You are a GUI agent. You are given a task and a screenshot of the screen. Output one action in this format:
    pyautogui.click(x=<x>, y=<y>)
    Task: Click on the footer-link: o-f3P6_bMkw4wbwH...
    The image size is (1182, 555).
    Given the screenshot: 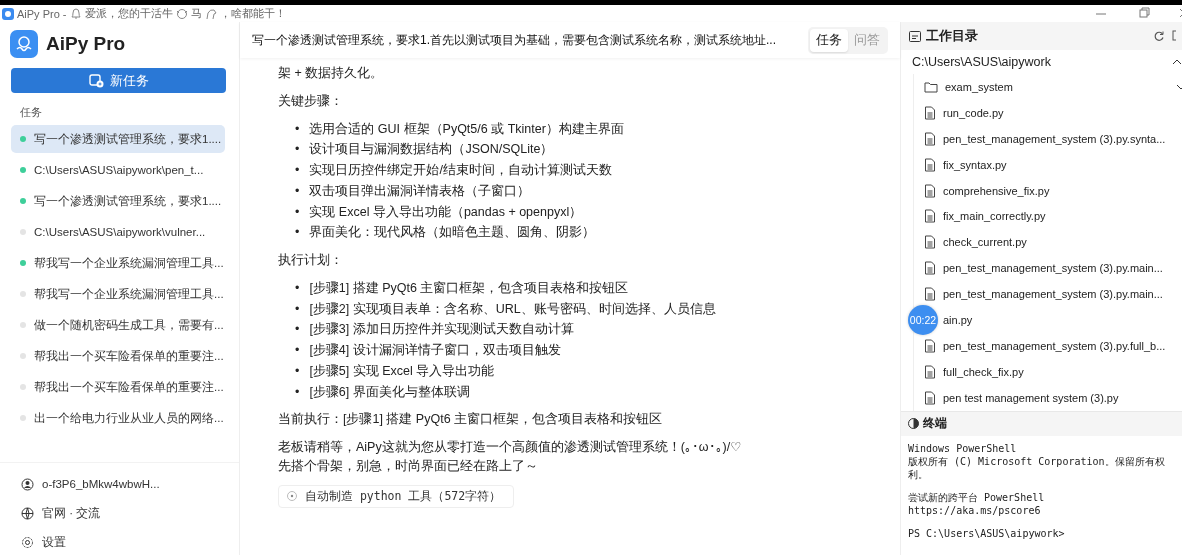 What is the action you would take?
    pyautogui.click(x=101, y=484)
    